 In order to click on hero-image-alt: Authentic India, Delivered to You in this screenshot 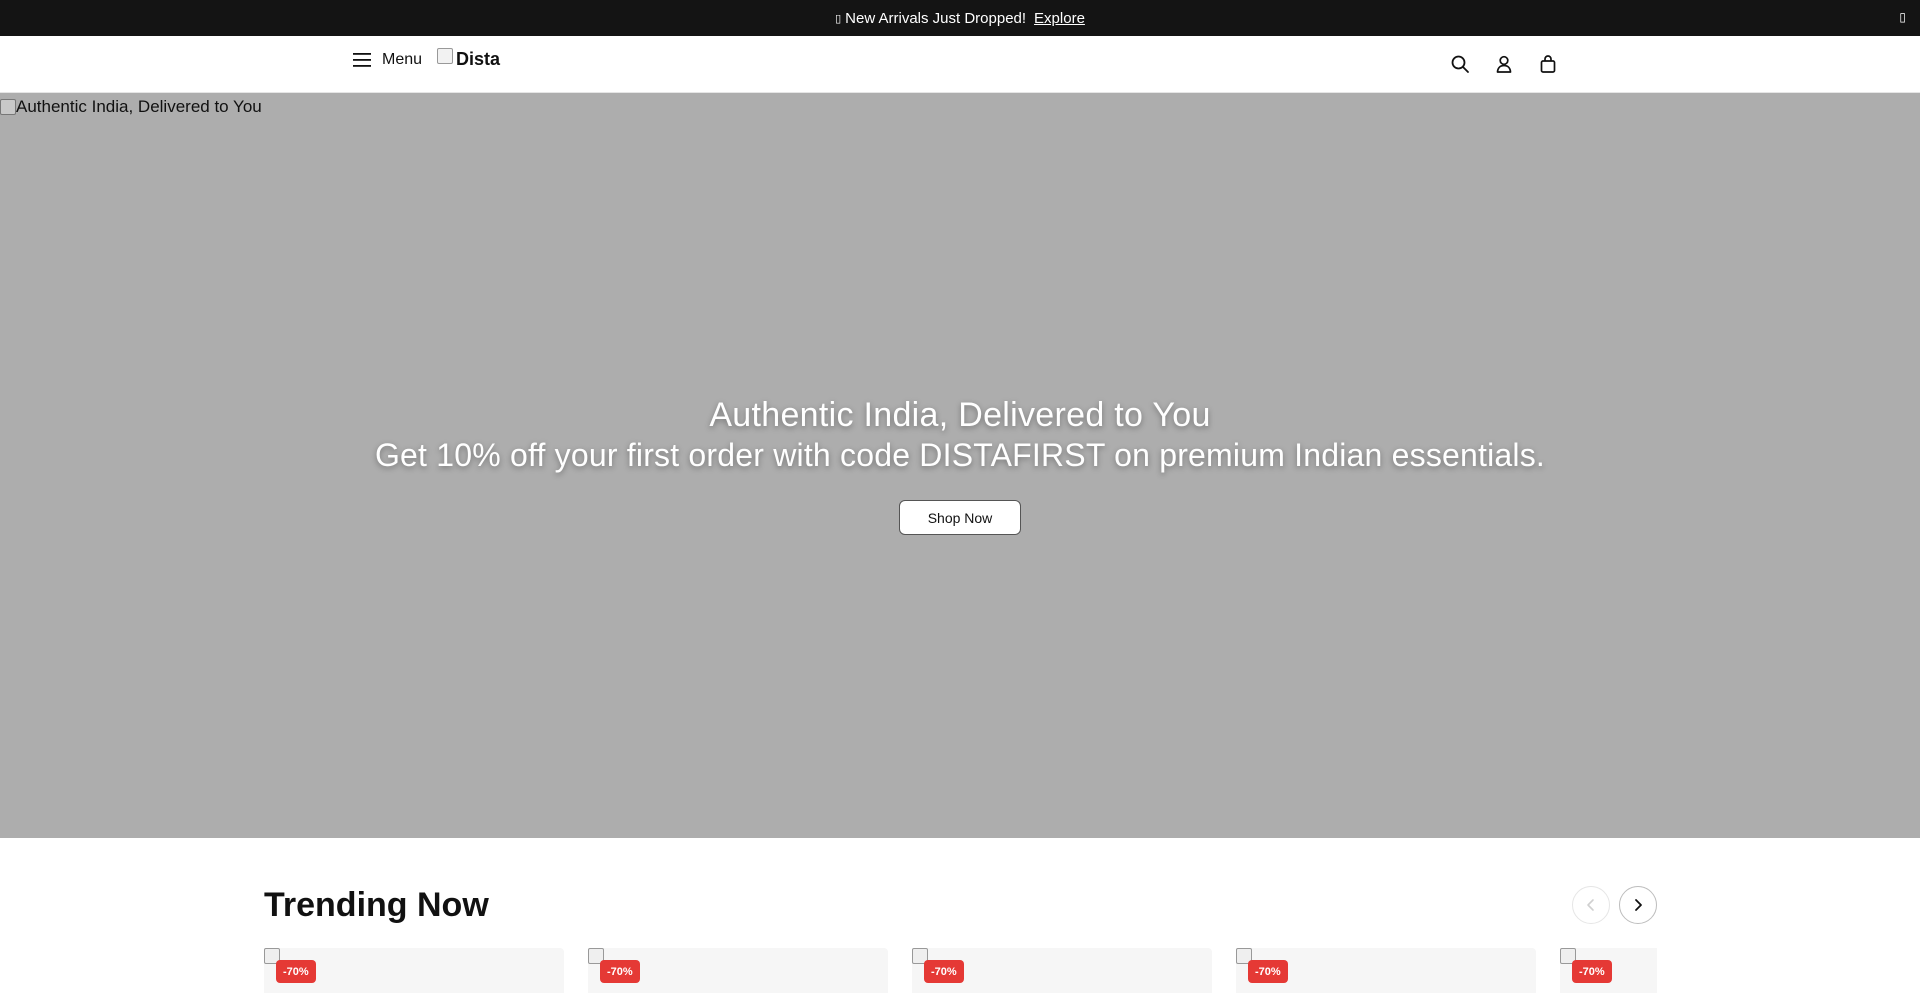, I will do `click(131, 107)`.